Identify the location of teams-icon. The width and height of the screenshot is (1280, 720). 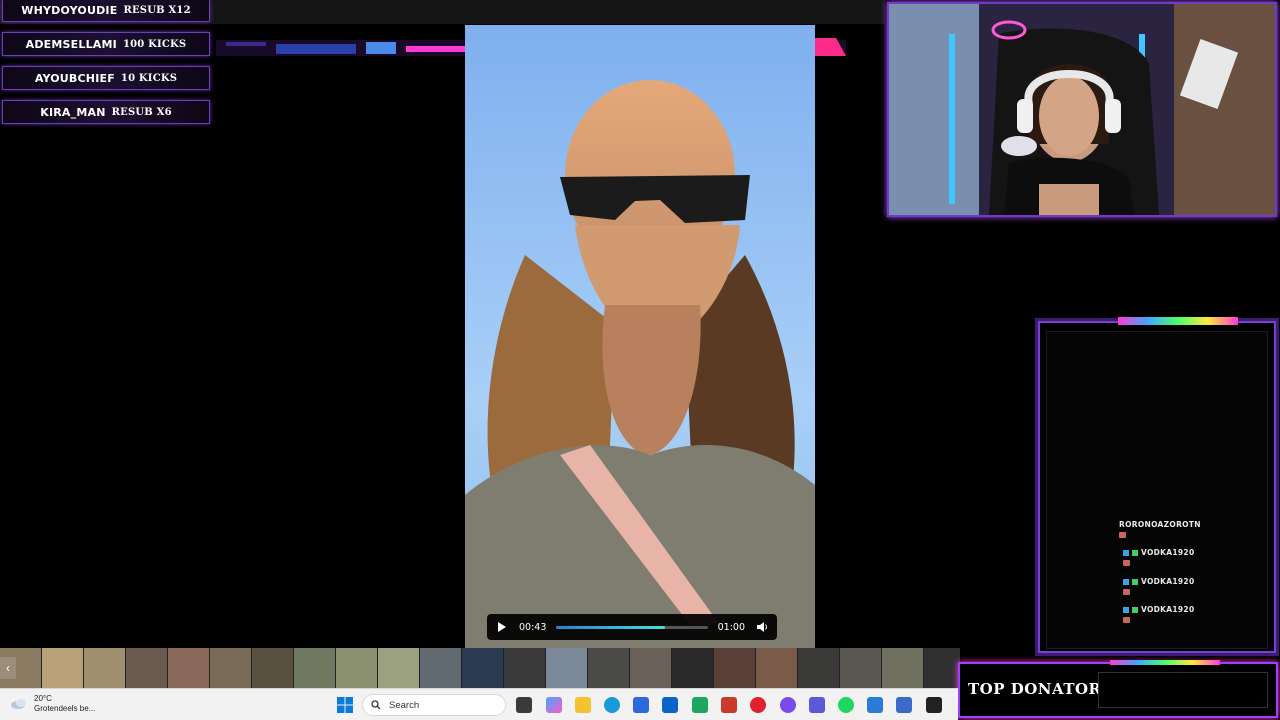
(817, 705).